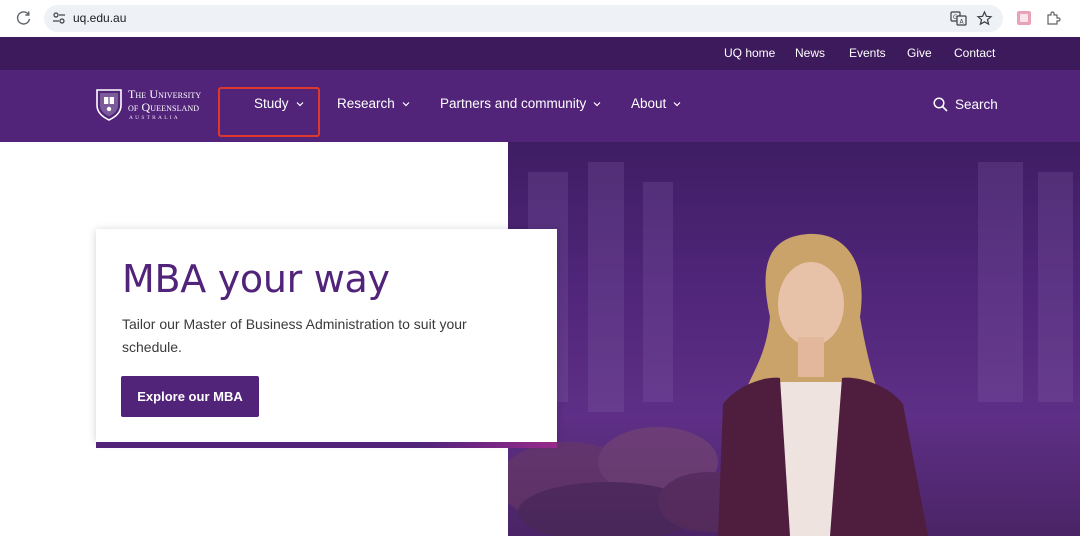 This screenshot has width=1080, height=560. What do you see at coordinates (523, 18) in the screenshot?
I see `address-bar: uq.edu.au G A` at bounding box center [523, 18].